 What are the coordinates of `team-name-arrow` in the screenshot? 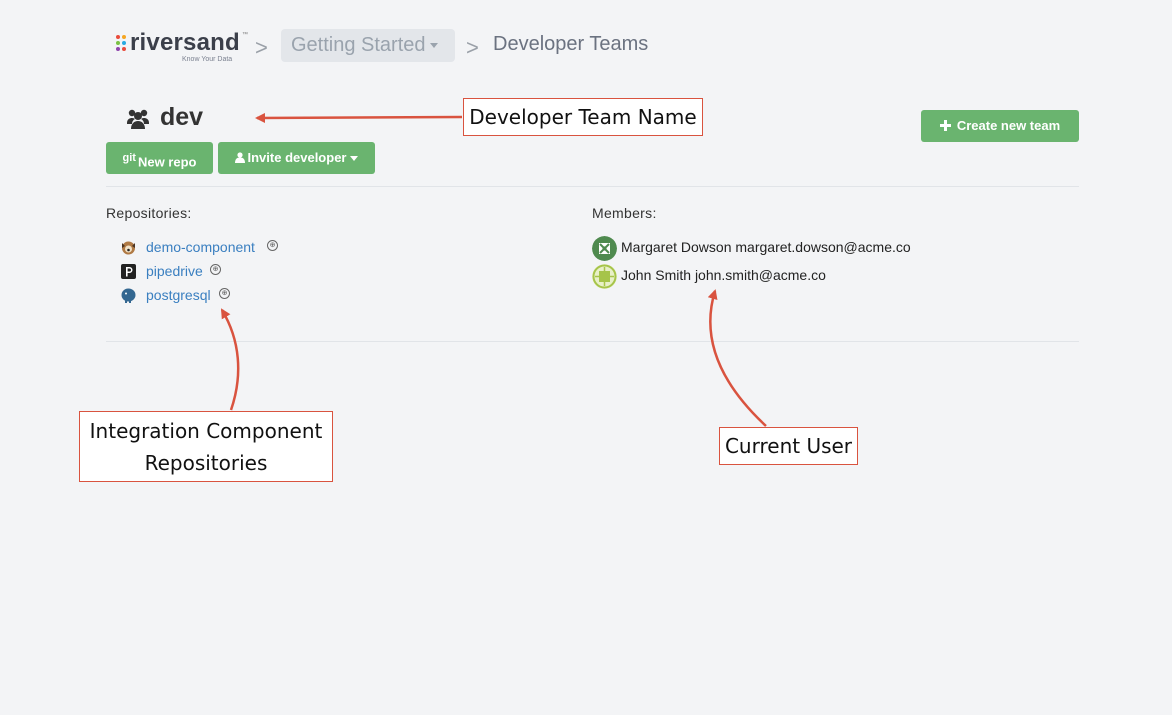 It's located at (359, 117).